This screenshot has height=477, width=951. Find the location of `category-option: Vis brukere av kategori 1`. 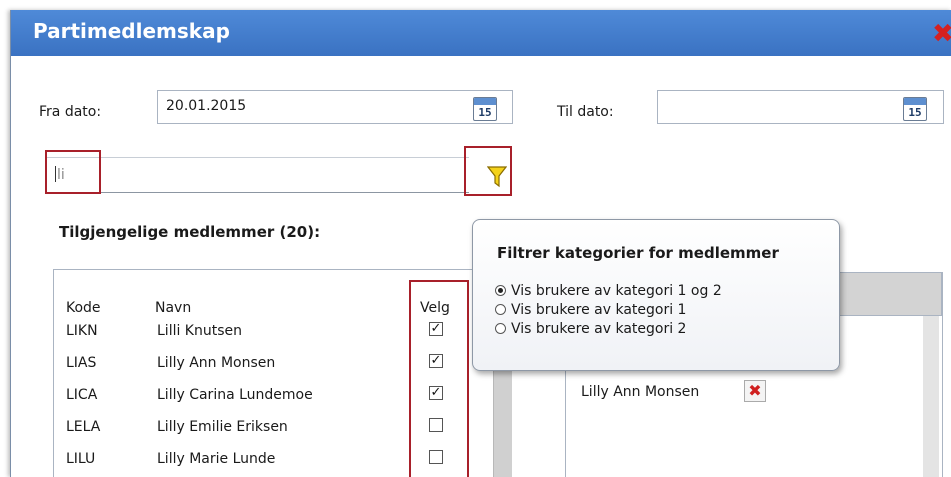

category-option: Vis brukere av kategori 1 is located at coordinates (590, 310).